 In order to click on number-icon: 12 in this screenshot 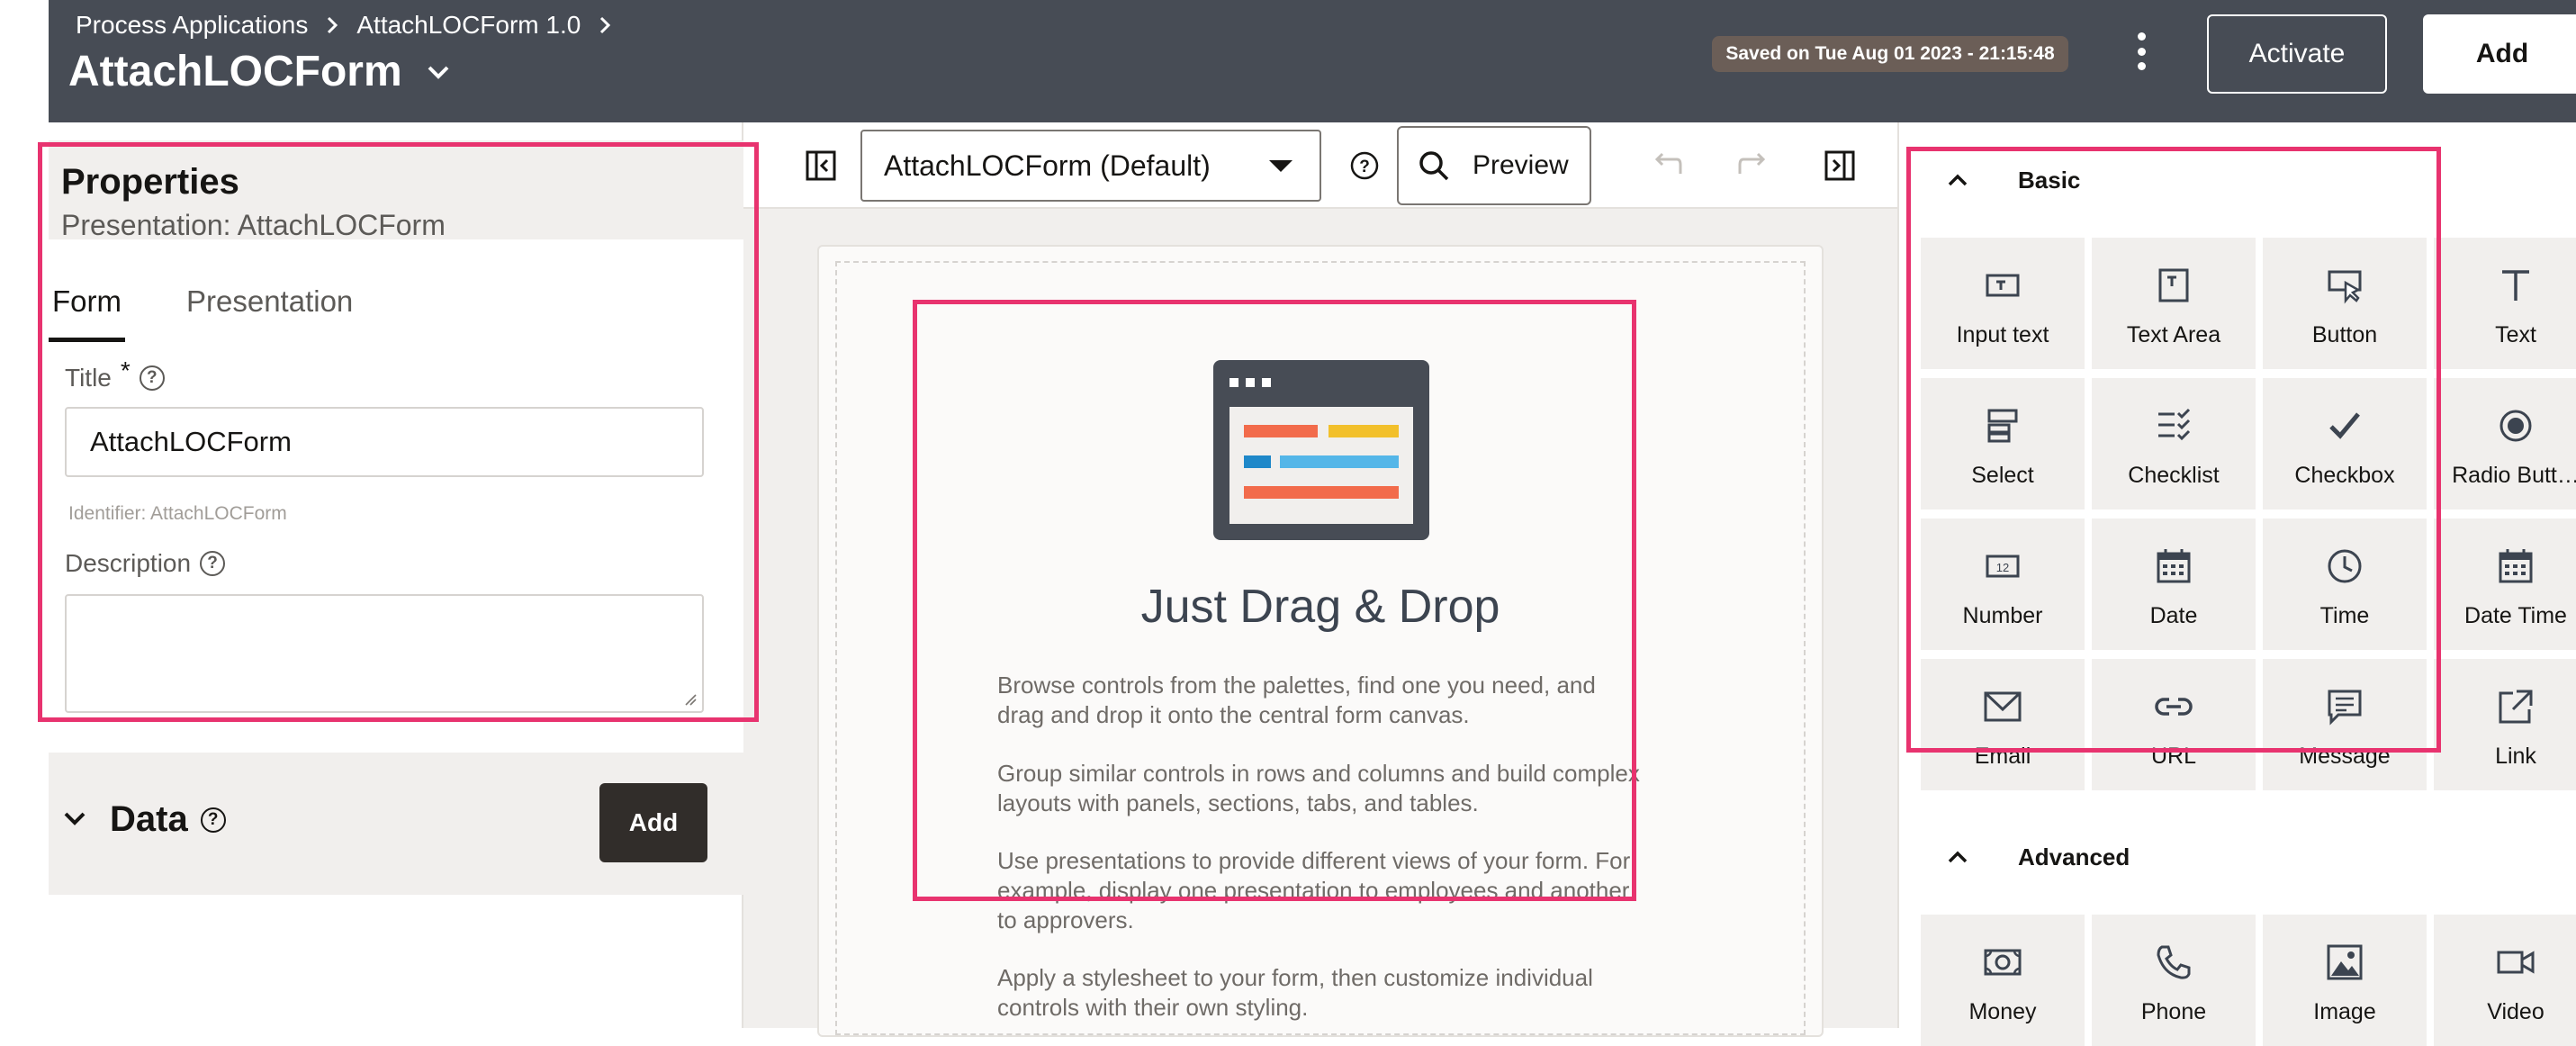, I will do `click(2003, 566)`.